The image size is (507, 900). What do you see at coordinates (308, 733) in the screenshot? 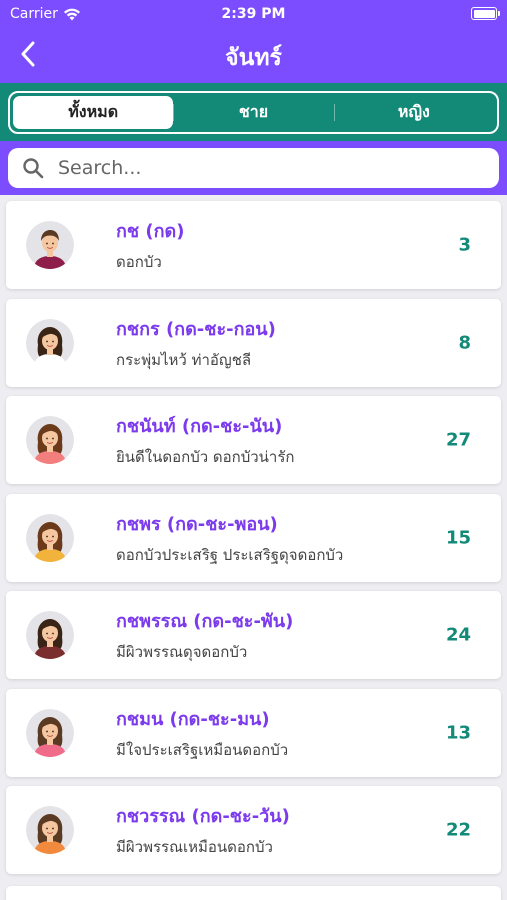
I see `name-text-group: กชมน (กด-ชะ-มน) มีใจประเสริฐเหมือนดอกบัว` at bounding box center [308, 733].